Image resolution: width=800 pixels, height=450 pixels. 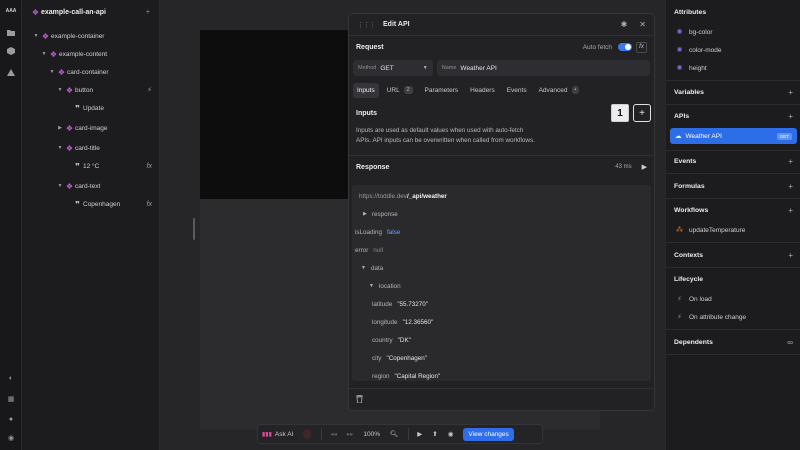 What do you see at coordinates (482, 90) in the screenshot?
I see `tab-headers: Headers` at bounding box center [482, 90].